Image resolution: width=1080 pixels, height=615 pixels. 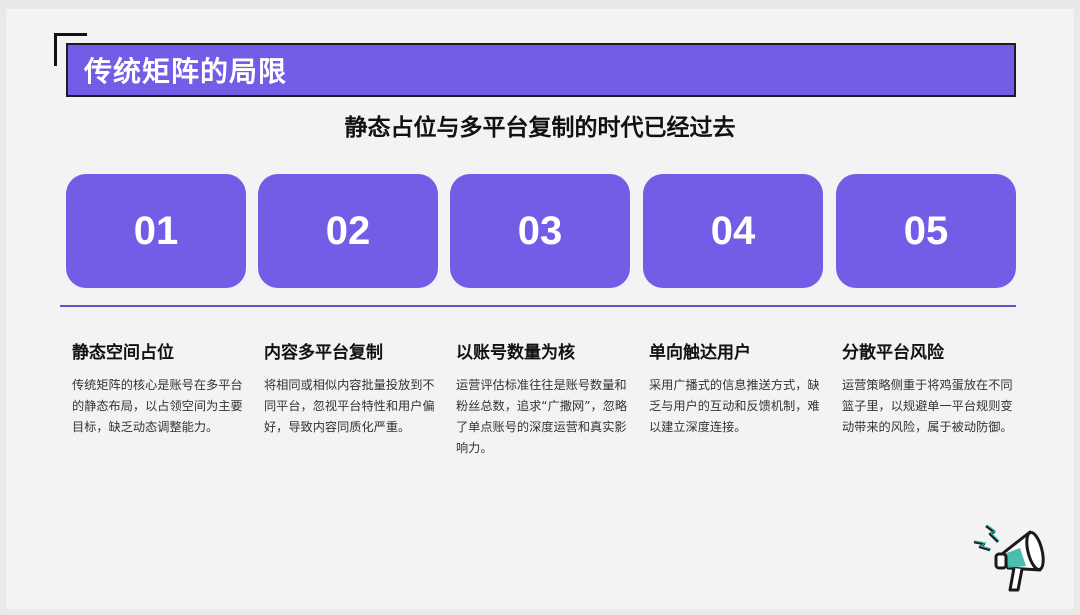 I want to click on card-number: 02, so click(x=348, y=230).